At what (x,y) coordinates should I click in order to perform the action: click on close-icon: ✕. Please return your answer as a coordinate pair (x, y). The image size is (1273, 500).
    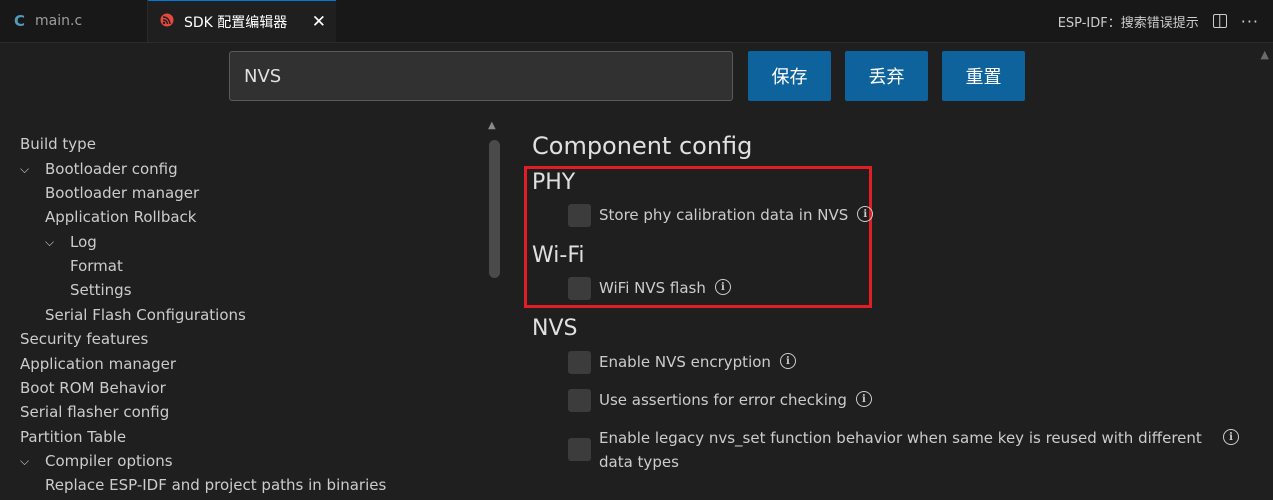
    Looking at the image, I should click on (319, 22).